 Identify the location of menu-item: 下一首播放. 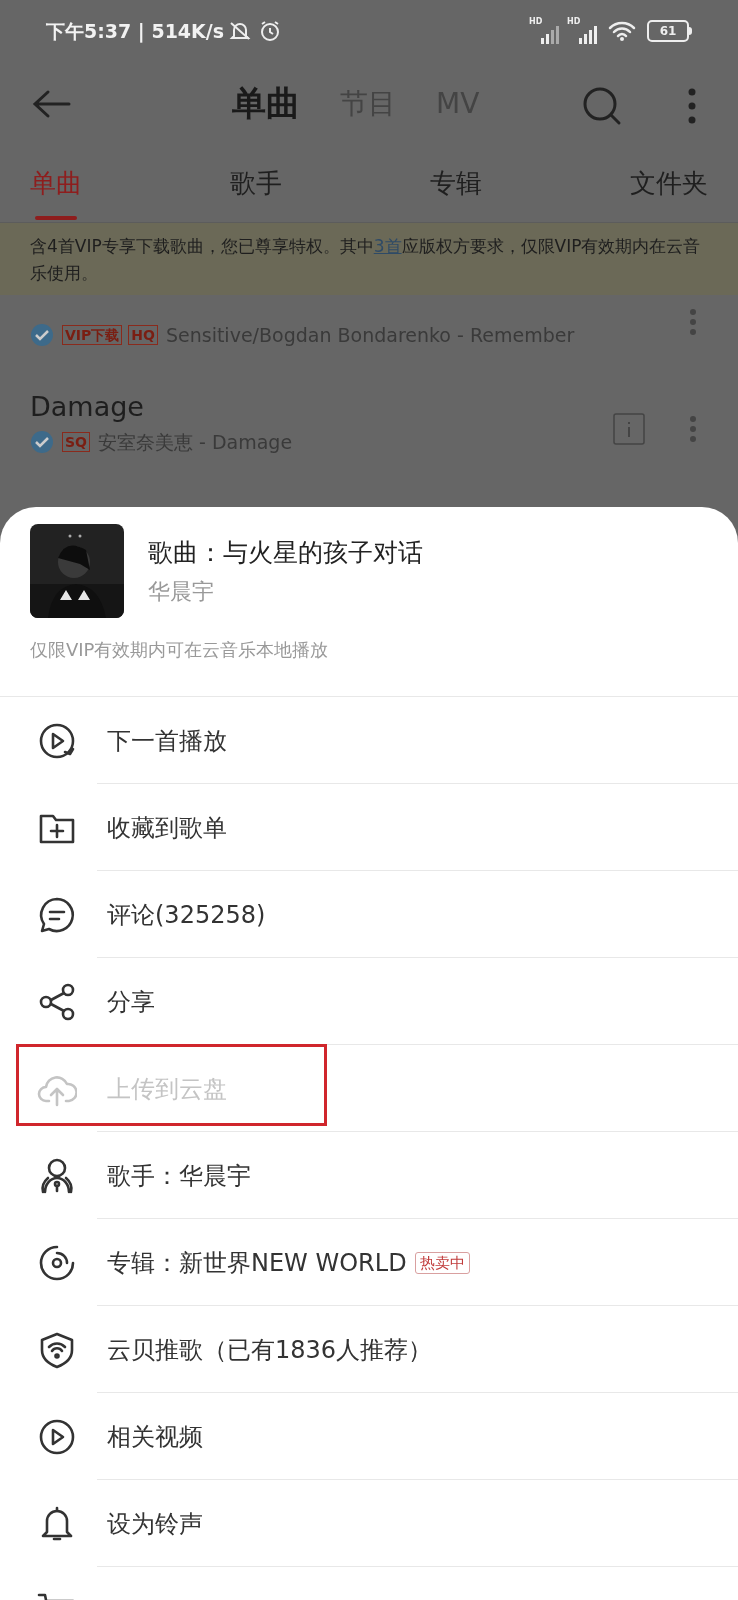
(369, 740).